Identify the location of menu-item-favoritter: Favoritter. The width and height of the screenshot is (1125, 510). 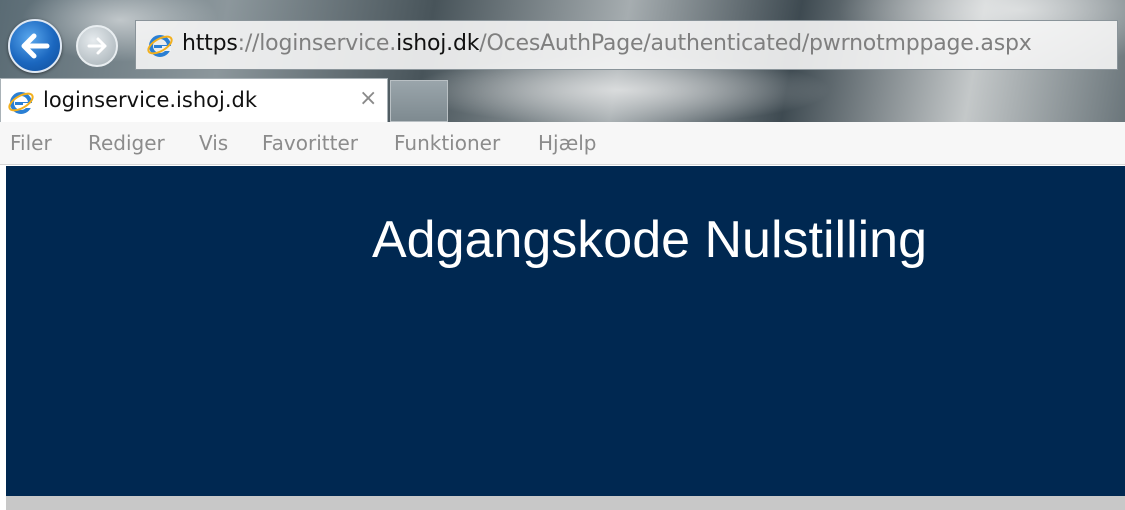
(310, 143).